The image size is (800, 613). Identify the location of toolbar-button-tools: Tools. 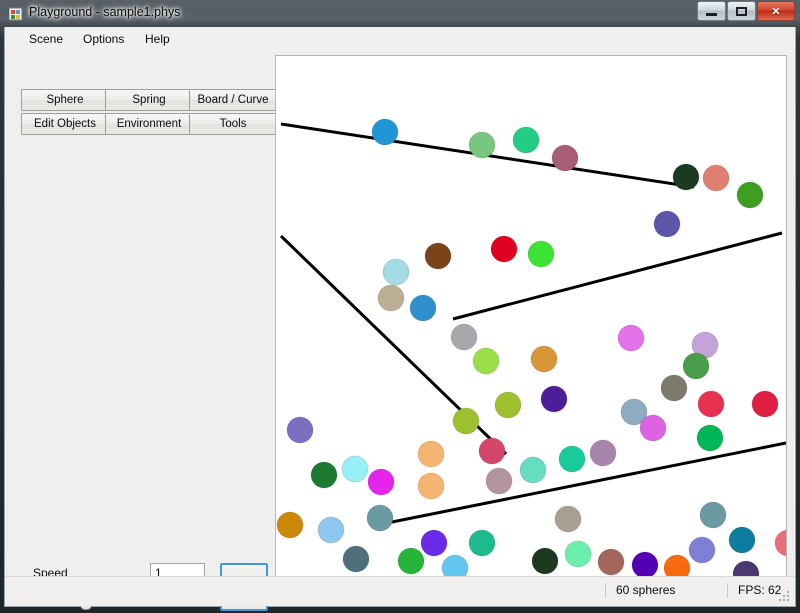
(233, 124).